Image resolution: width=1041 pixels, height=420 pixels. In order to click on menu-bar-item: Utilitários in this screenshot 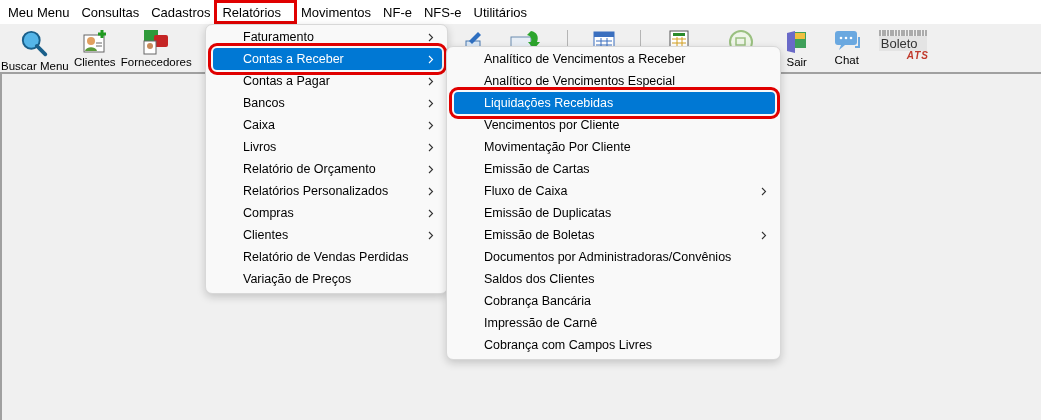, I will do `click(500, 12)`.